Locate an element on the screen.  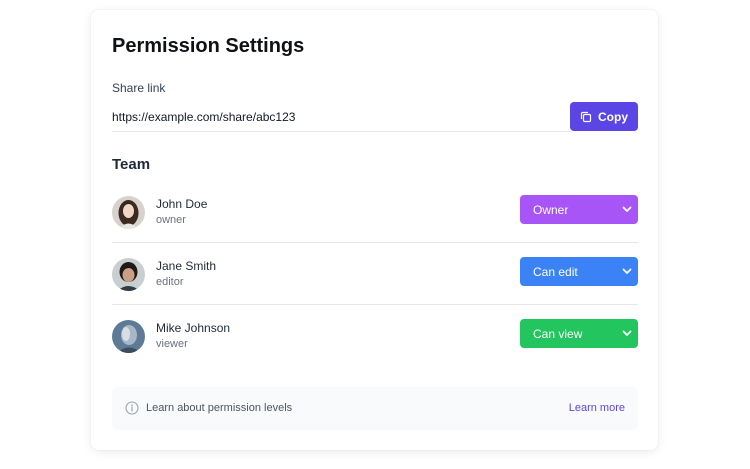
page-title: Permission Settings is located at coordinates (208, 46).